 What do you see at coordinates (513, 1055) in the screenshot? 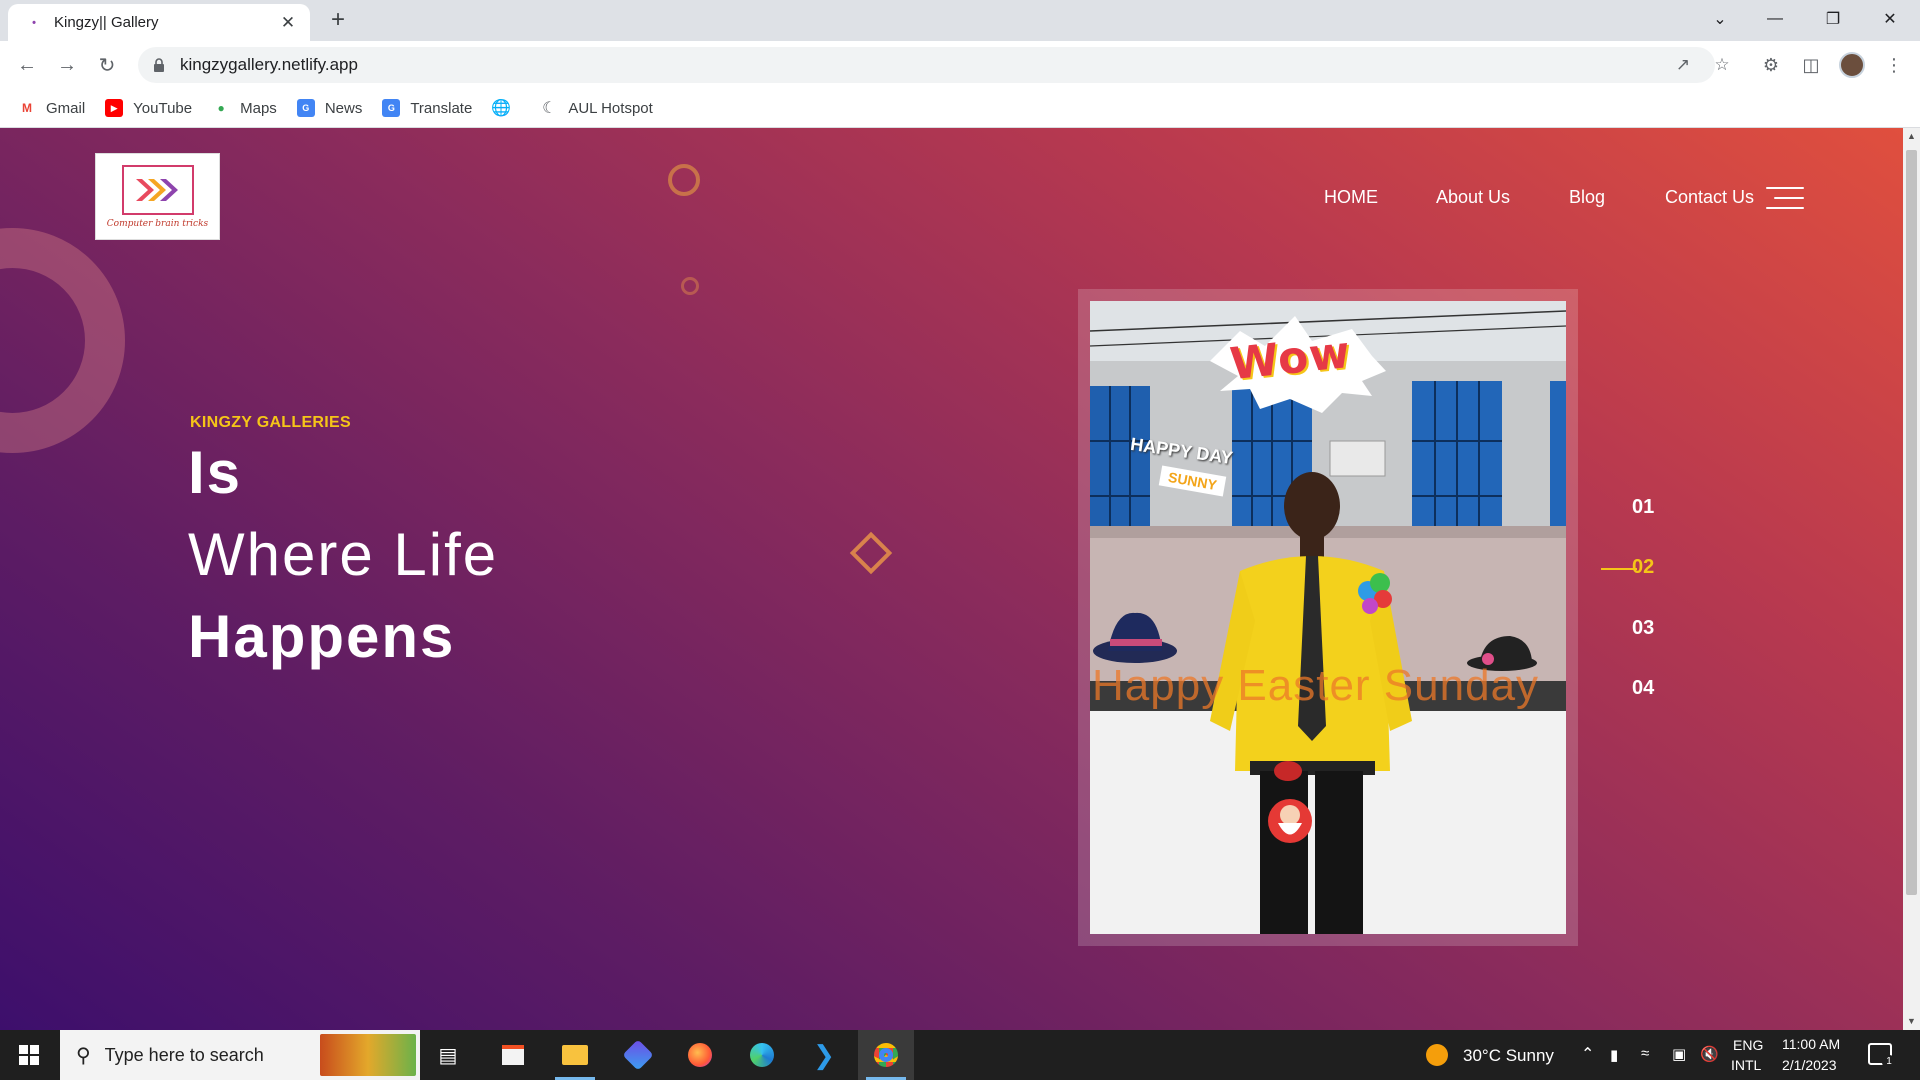
I see `microsoft-store-icon` at bounding box center [513, 1055].